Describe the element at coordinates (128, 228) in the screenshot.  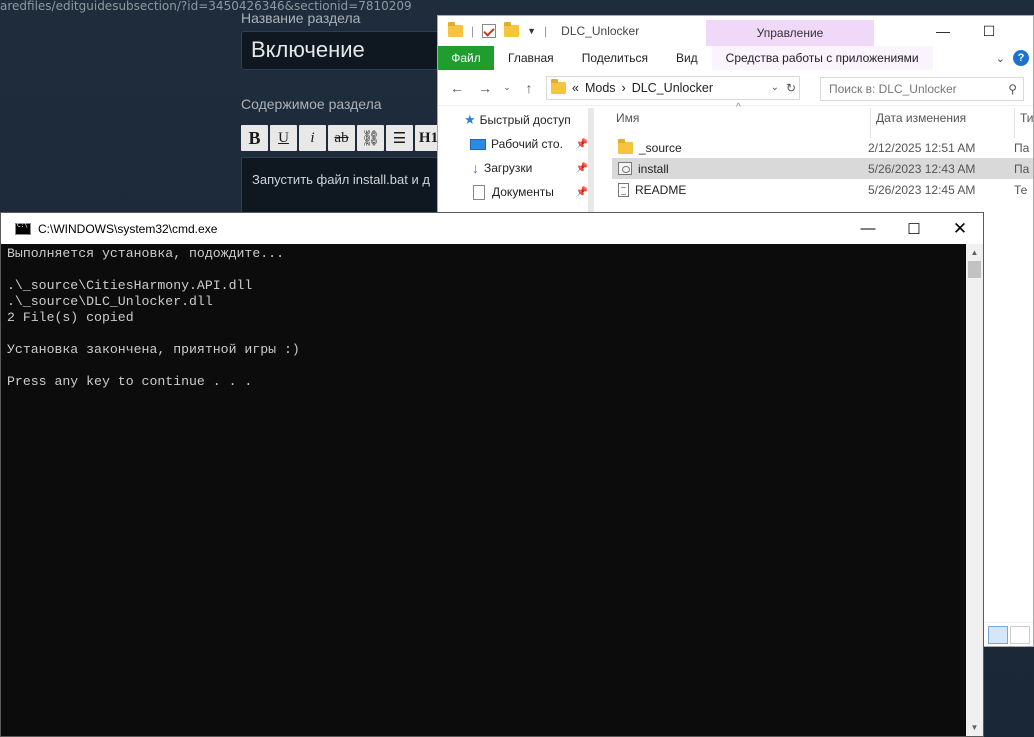
I see `cmd-window-title: C:\WINDOWS\system32\cmd.exe` at that location.